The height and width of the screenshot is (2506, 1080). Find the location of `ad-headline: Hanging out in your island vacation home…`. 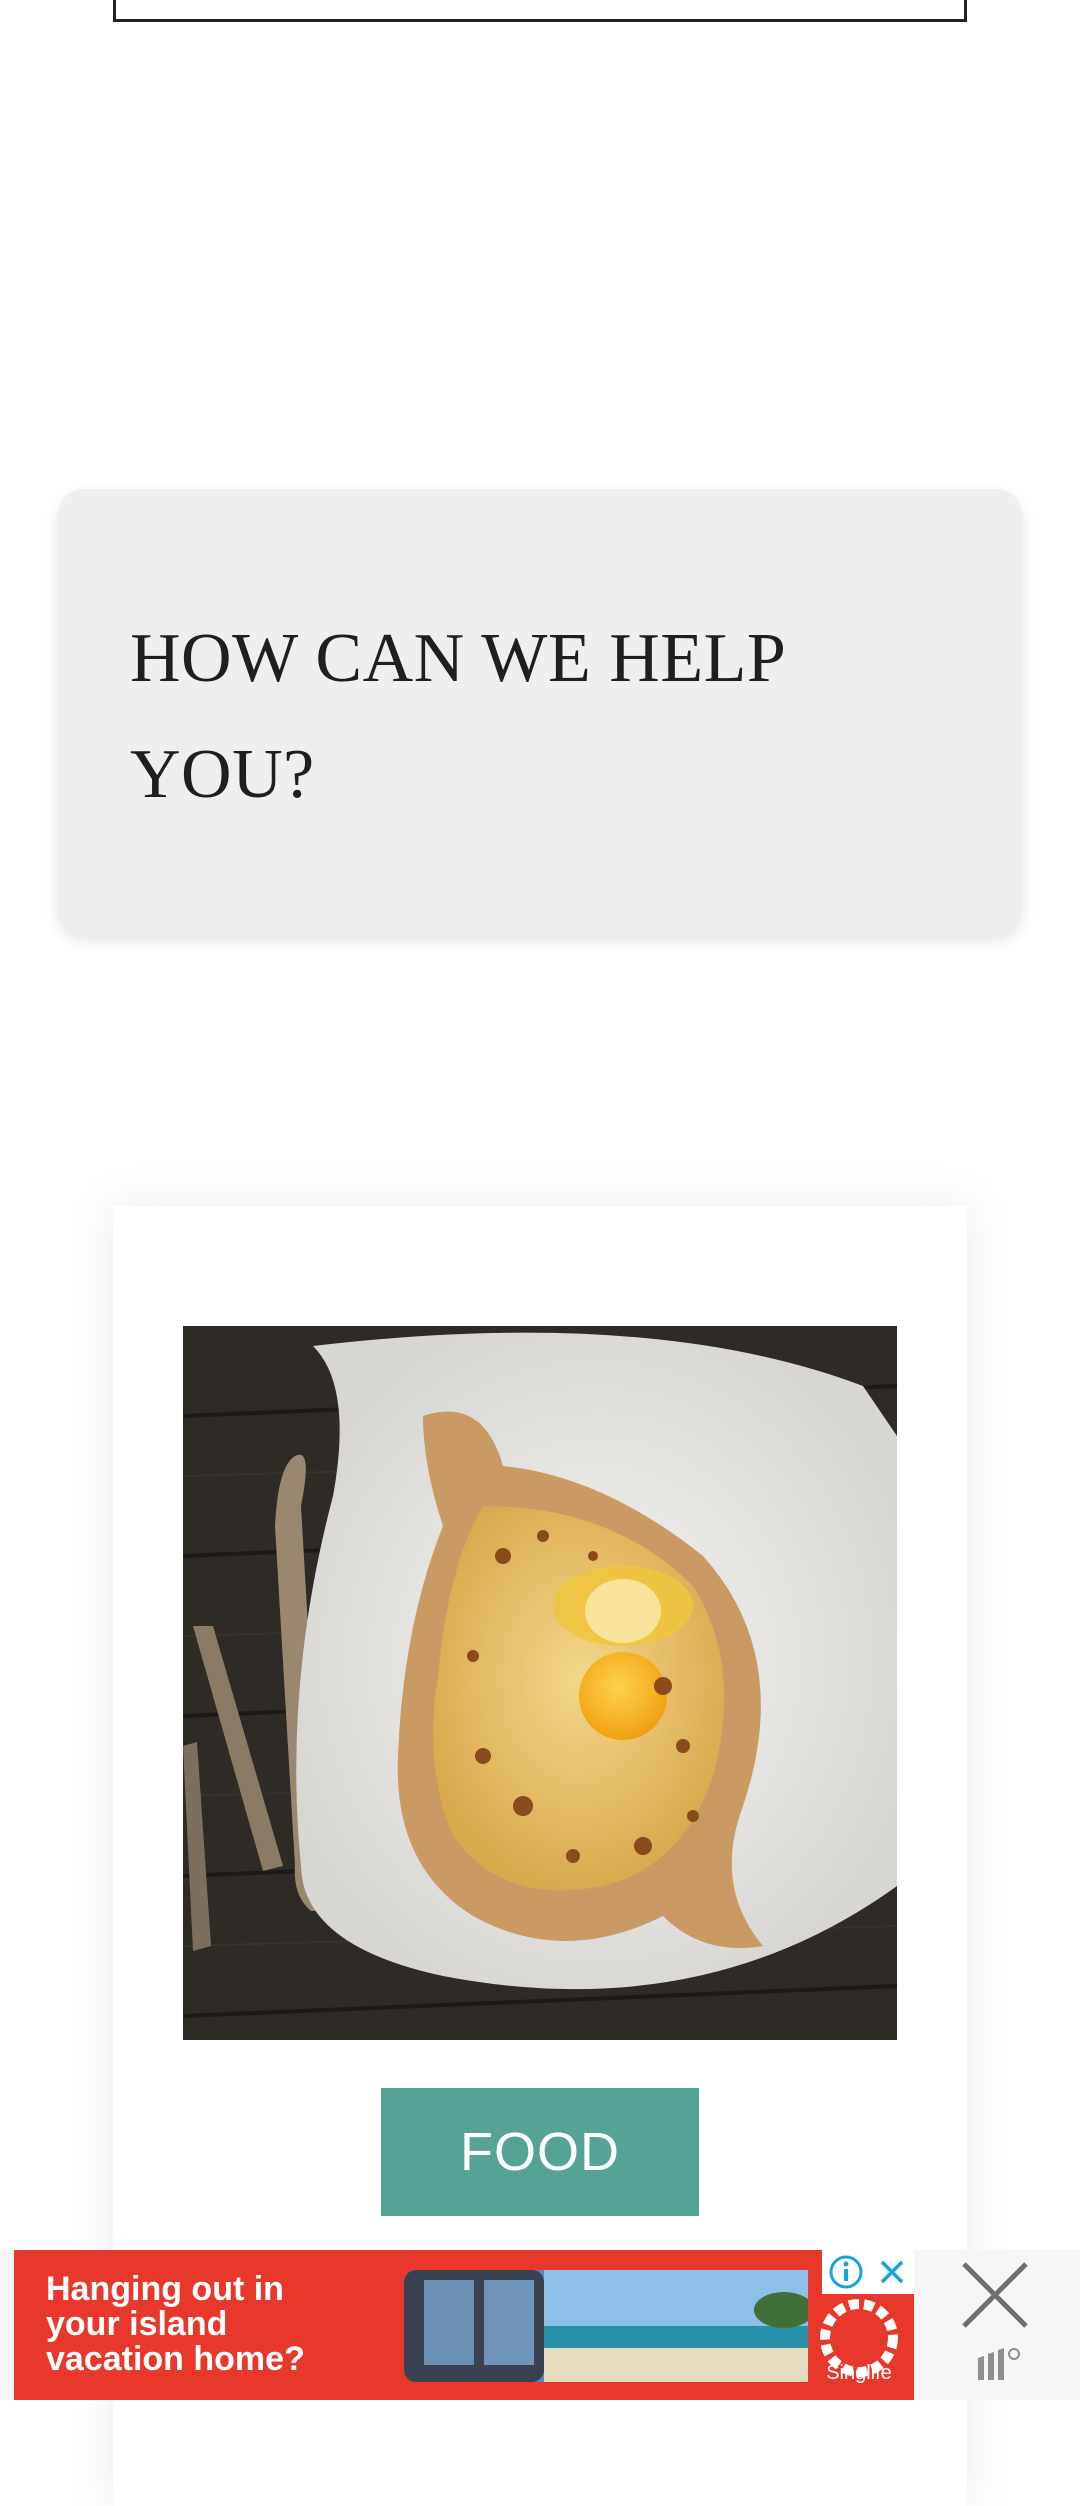

ad-headline: Hanging out in your island vacation home… is located at coordinates (226, 2324).